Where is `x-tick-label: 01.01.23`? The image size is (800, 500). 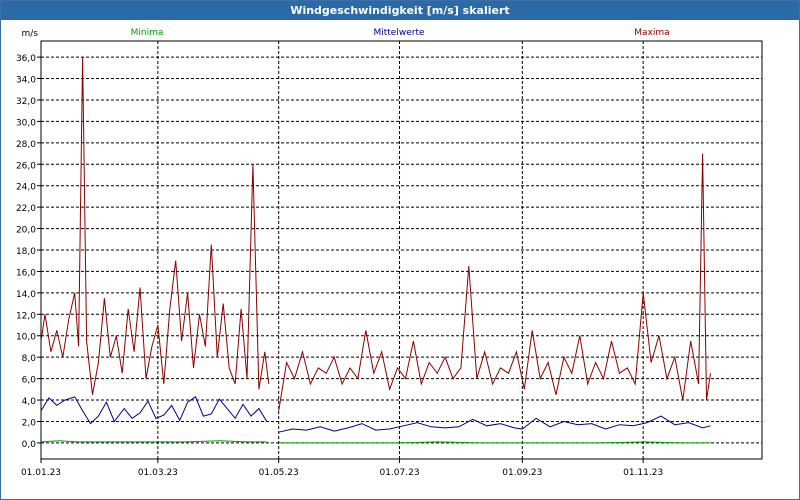 x-tick-label: 01.01.23 is located at coordinates (41, 473).